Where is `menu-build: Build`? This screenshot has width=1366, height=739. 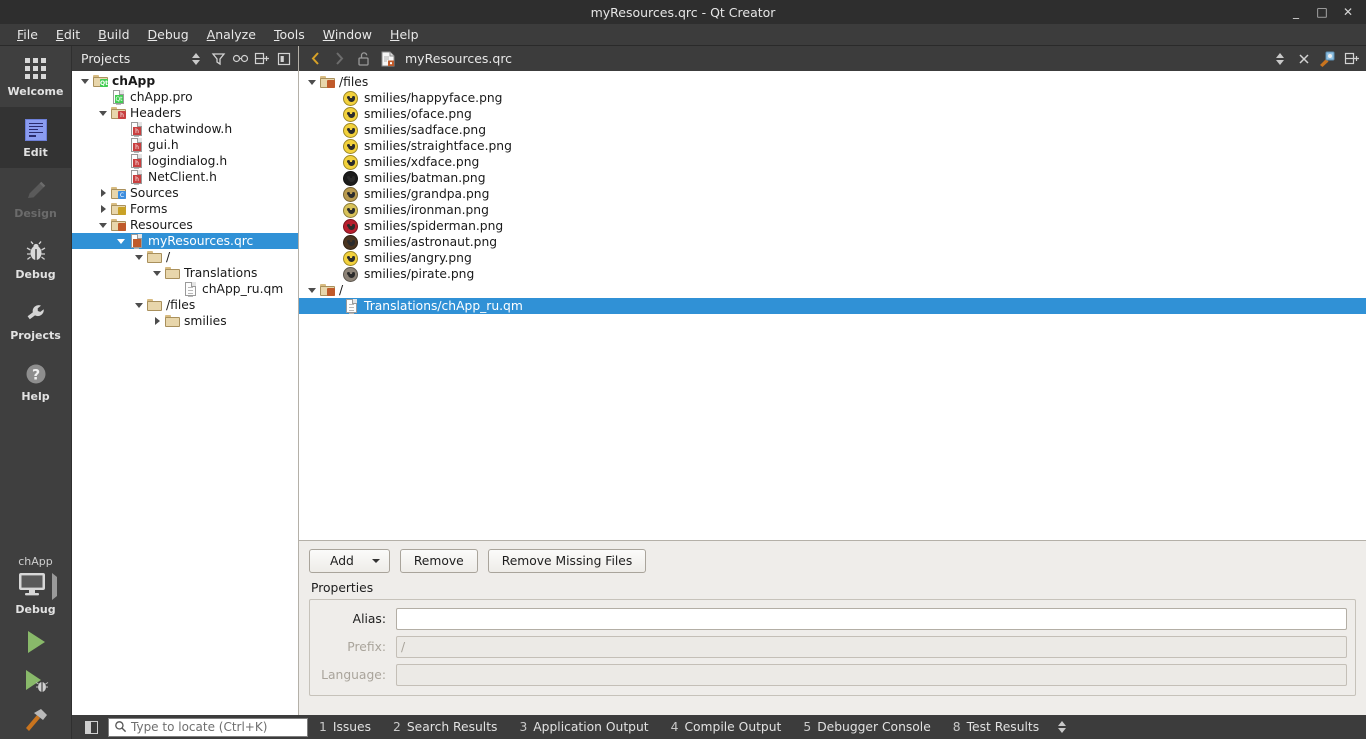 menu-build: Build is located at coordinates (113, 34).